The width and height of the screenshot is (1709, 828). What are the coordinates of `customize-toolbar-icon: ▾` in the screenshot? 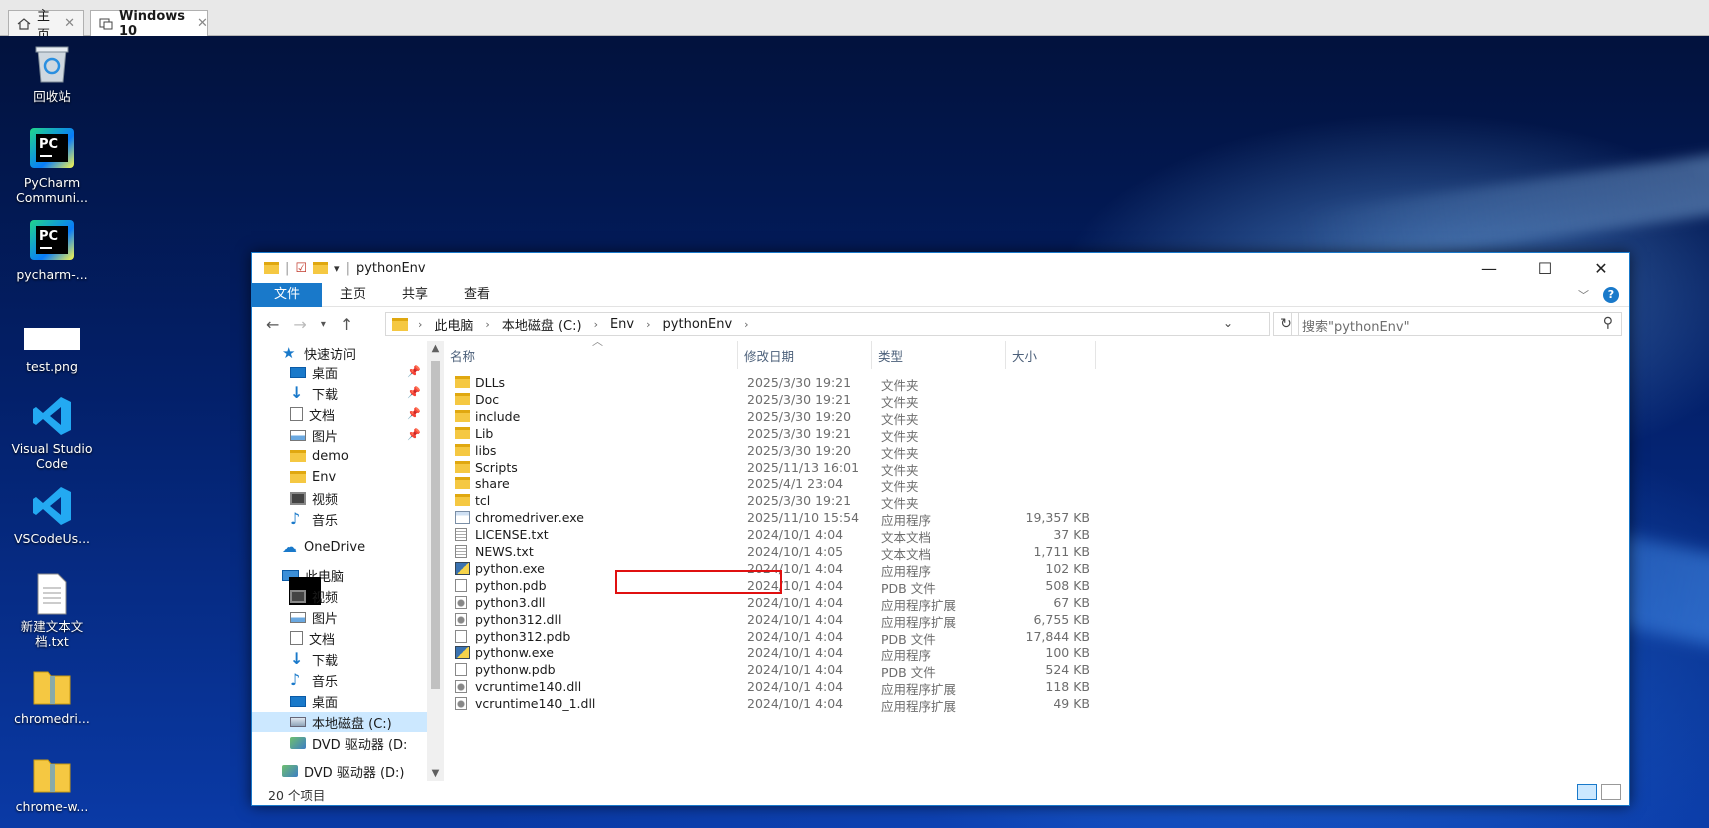 It's located at (337, 268).